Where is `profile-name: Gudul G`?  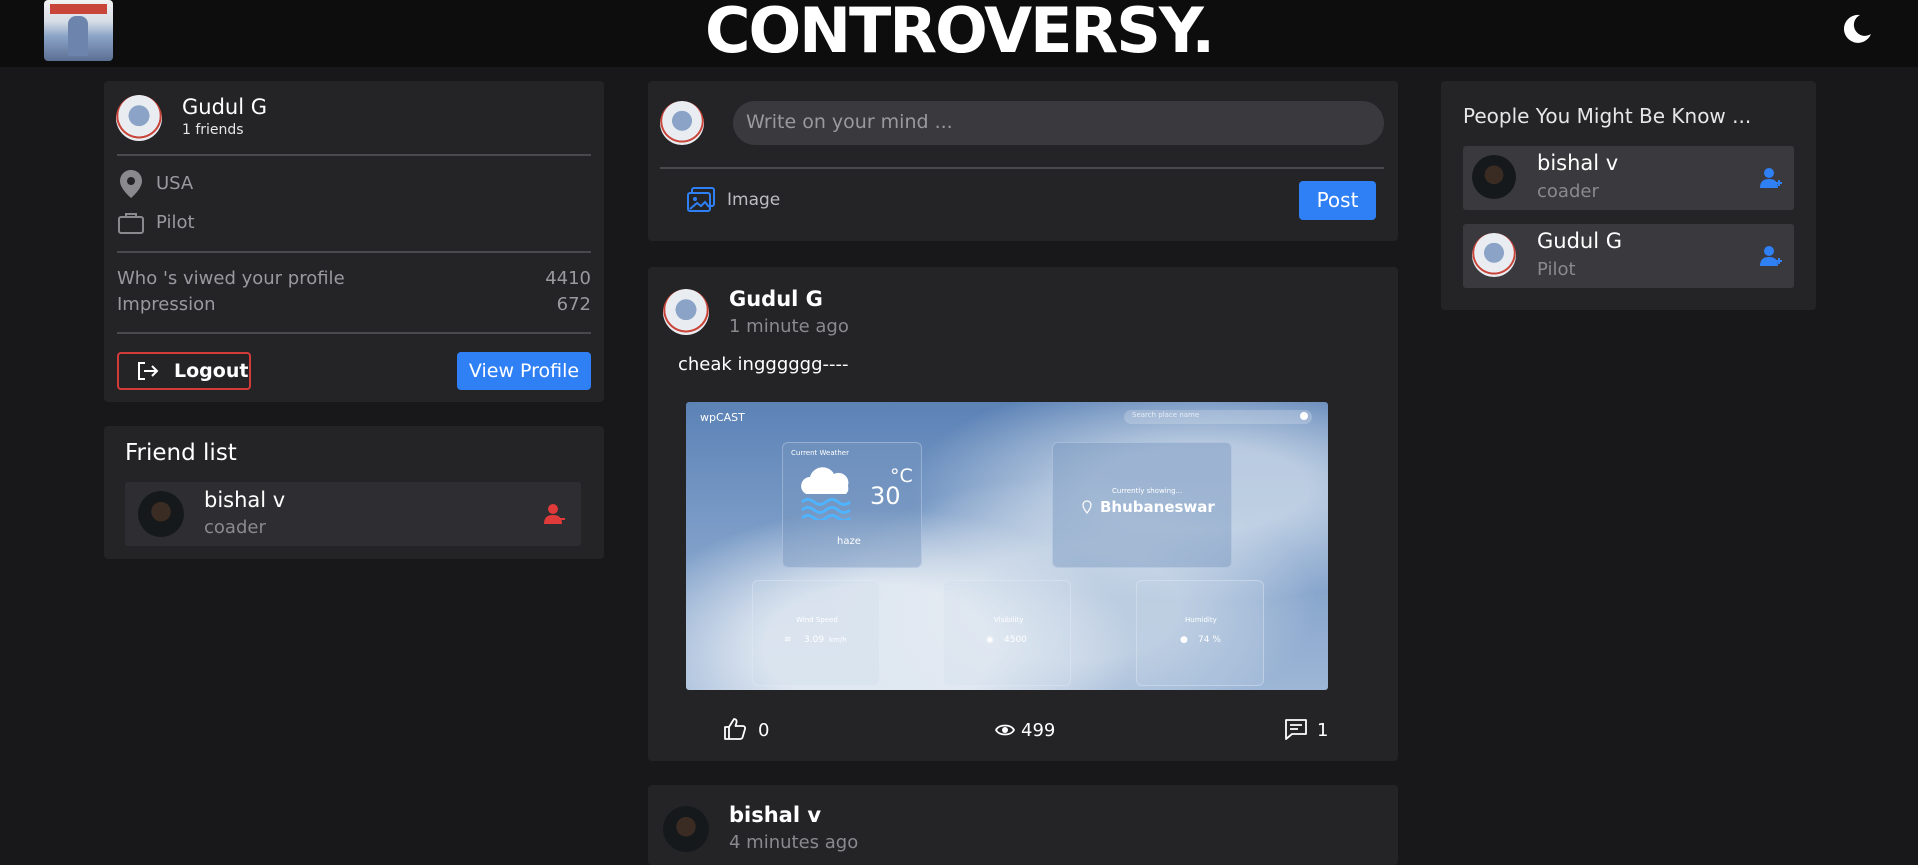
profile-name: Gudul G is located at coordinates (224, 107).